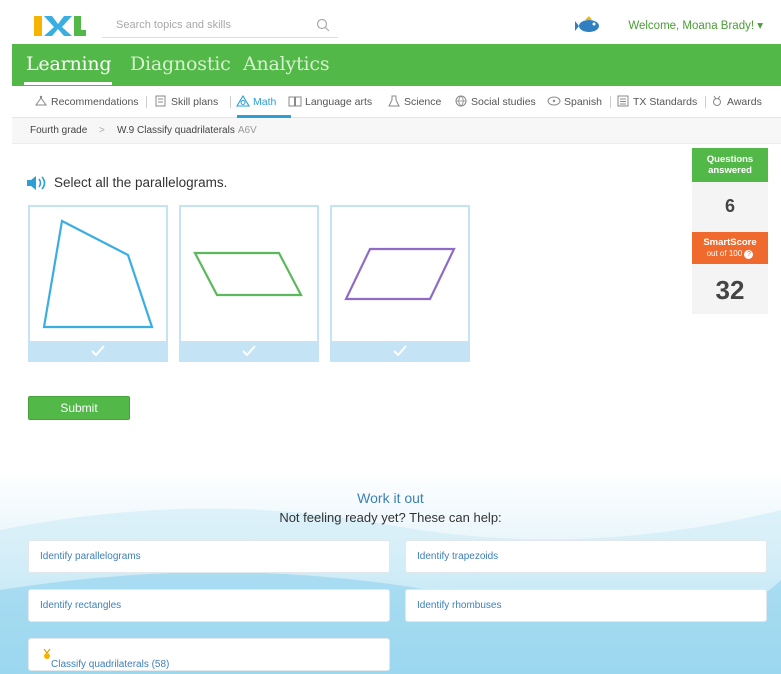 This screenshot has width=781, height=674. What do you see at coordinates (461, 101) in the screenshot?
I see `social-studies-icon` at bounding box center [461, 101].